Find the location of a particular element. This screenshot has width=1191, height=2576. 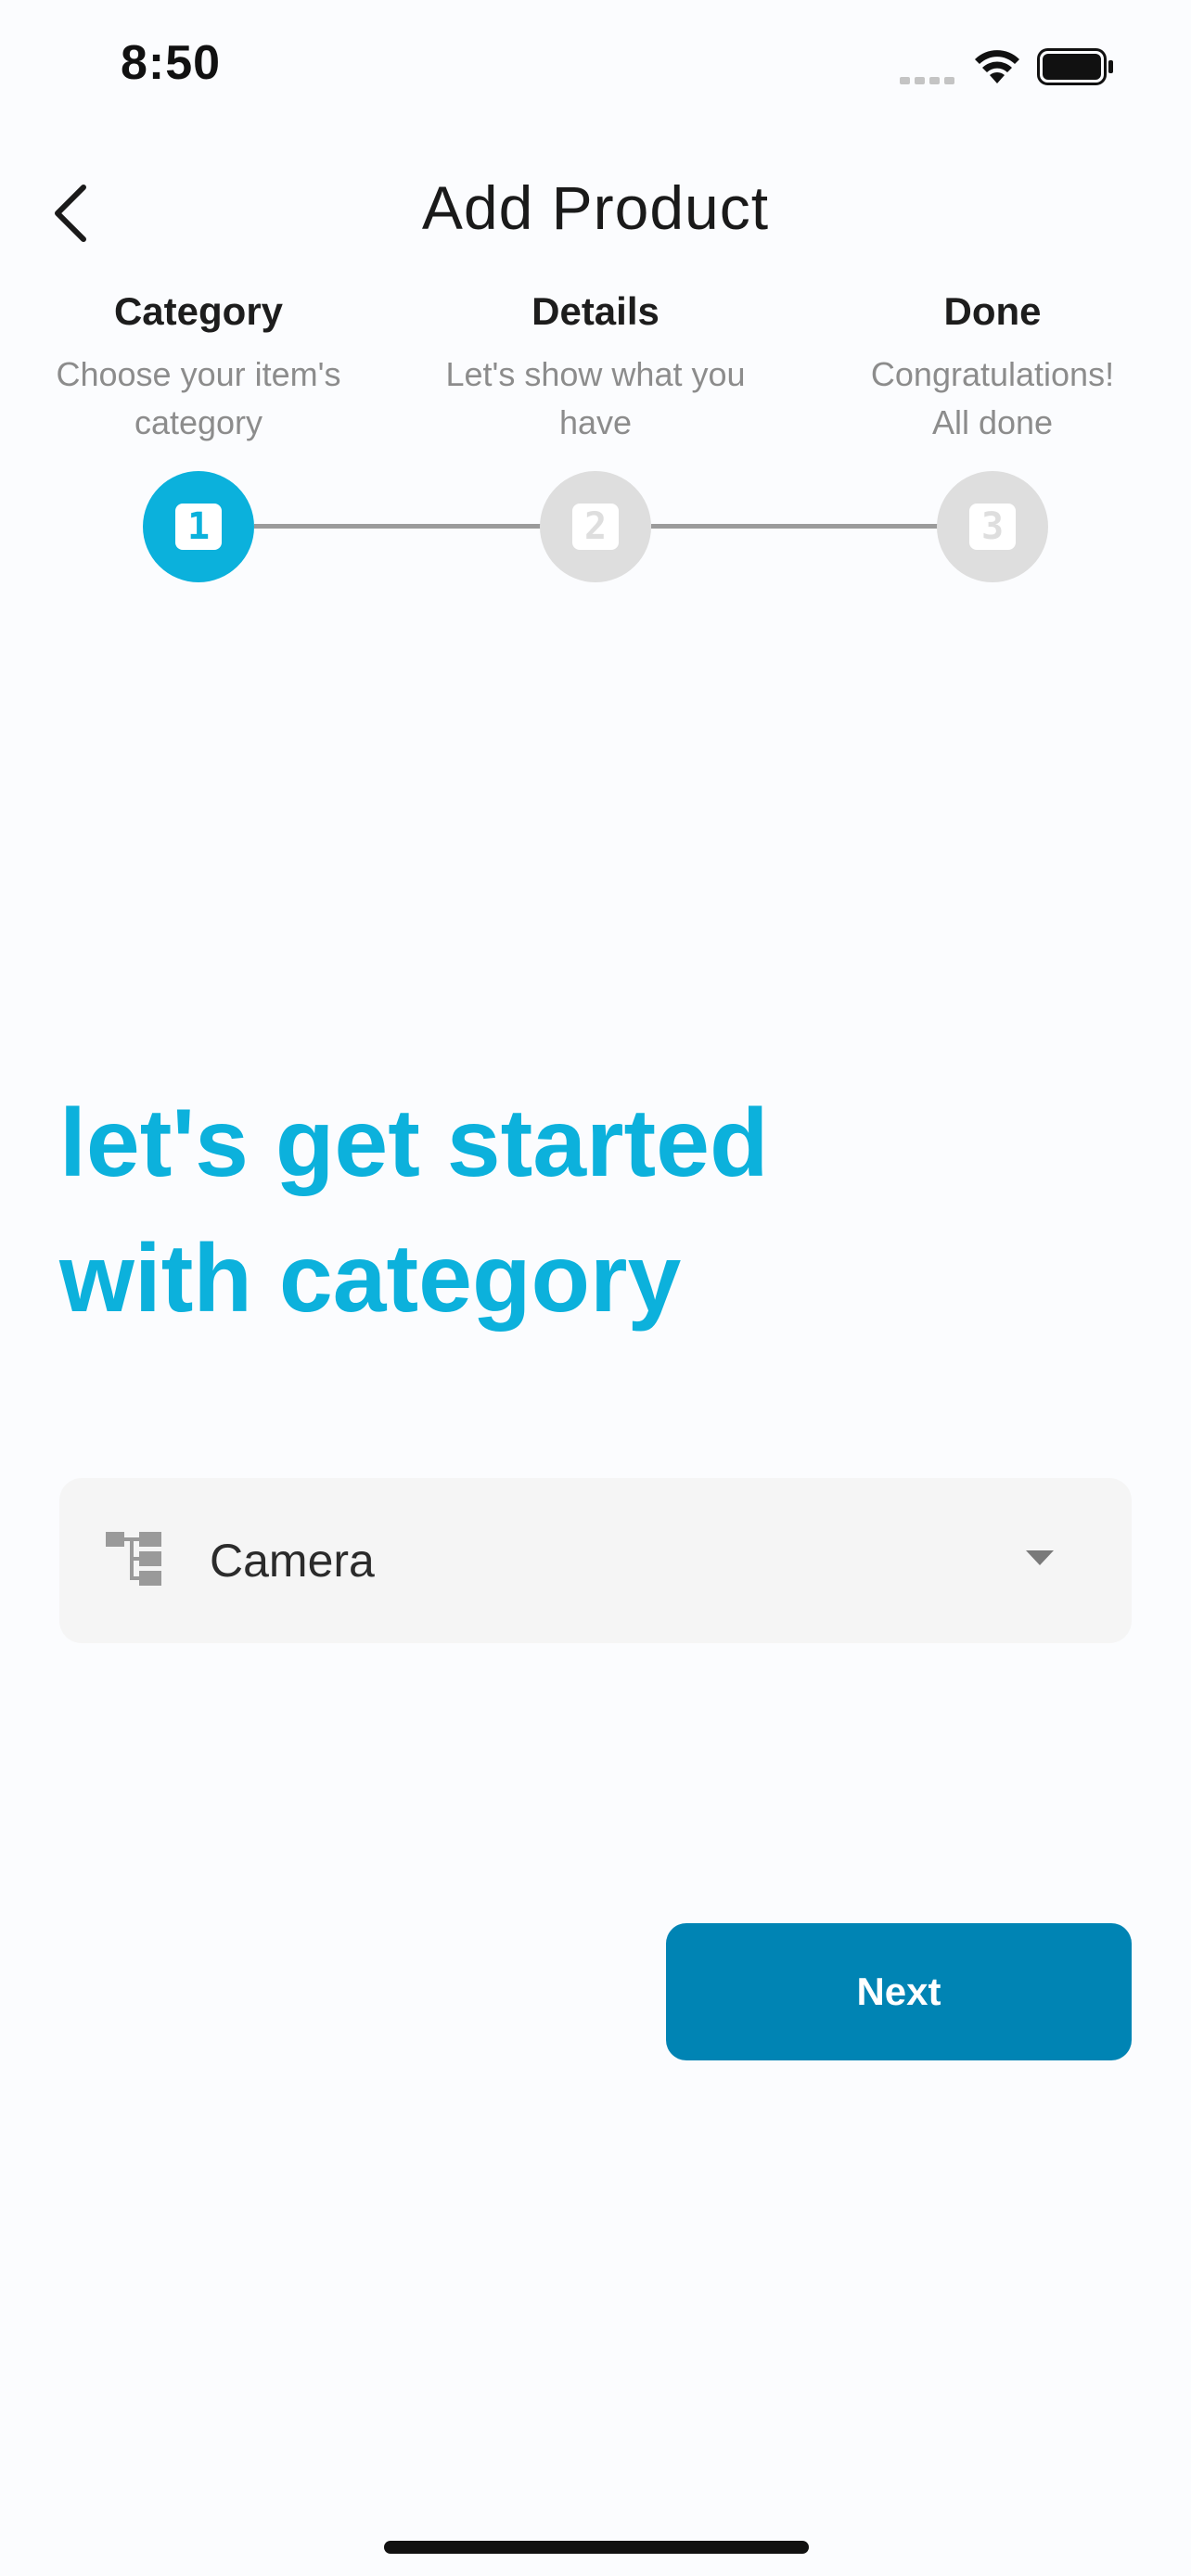

step-details: Details Let's show what you have is located at coordinates (595, 363).